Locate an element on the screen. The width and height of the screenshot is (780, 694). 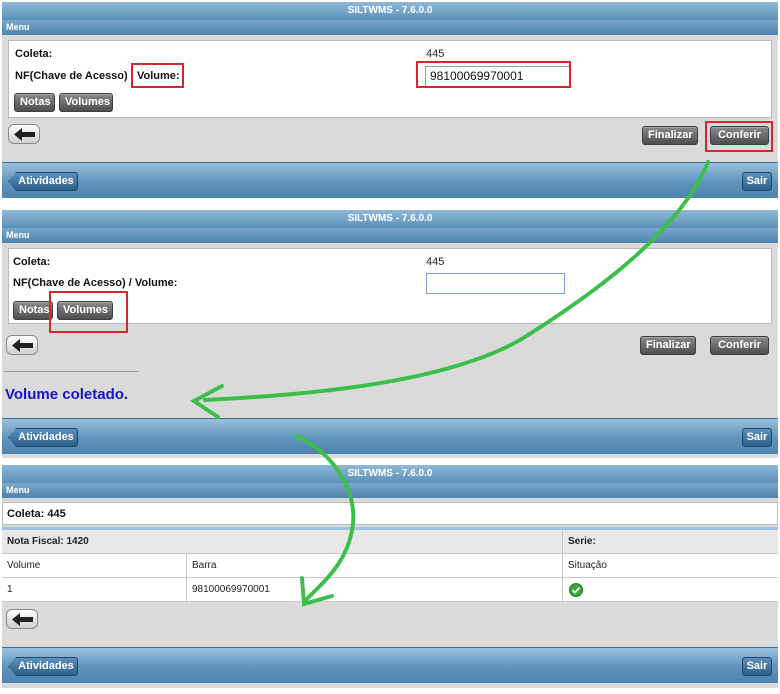
col-situacao: Situação is located at coordinates (670, 565).